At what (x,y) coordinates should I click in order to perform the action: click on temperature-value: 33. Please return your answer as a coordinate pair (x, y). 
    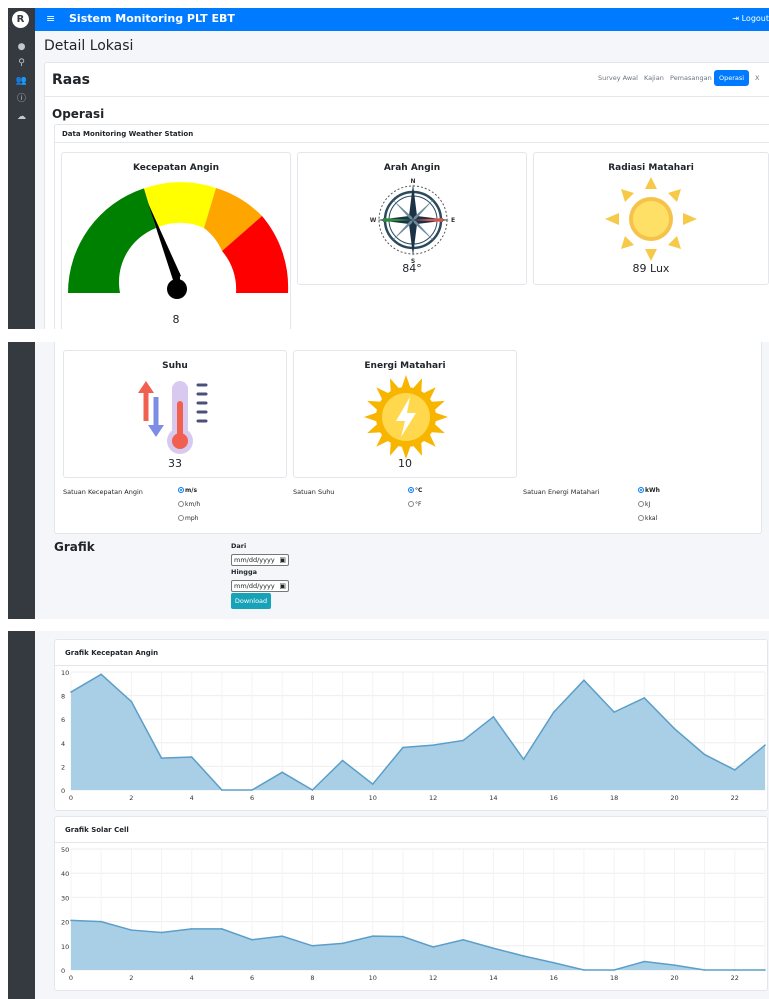
    Looking at the image, I should click on (175, 463).